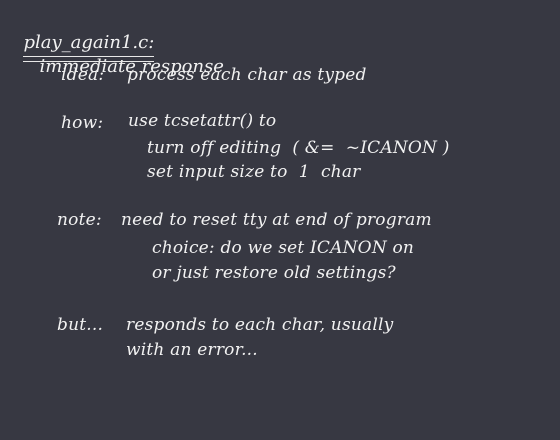  What do you see at coordinates (298, 148) in the screenshot?
I see `how-line-2: turn off editing ( &= ~ICANON )` at bounding box center [298, 148].